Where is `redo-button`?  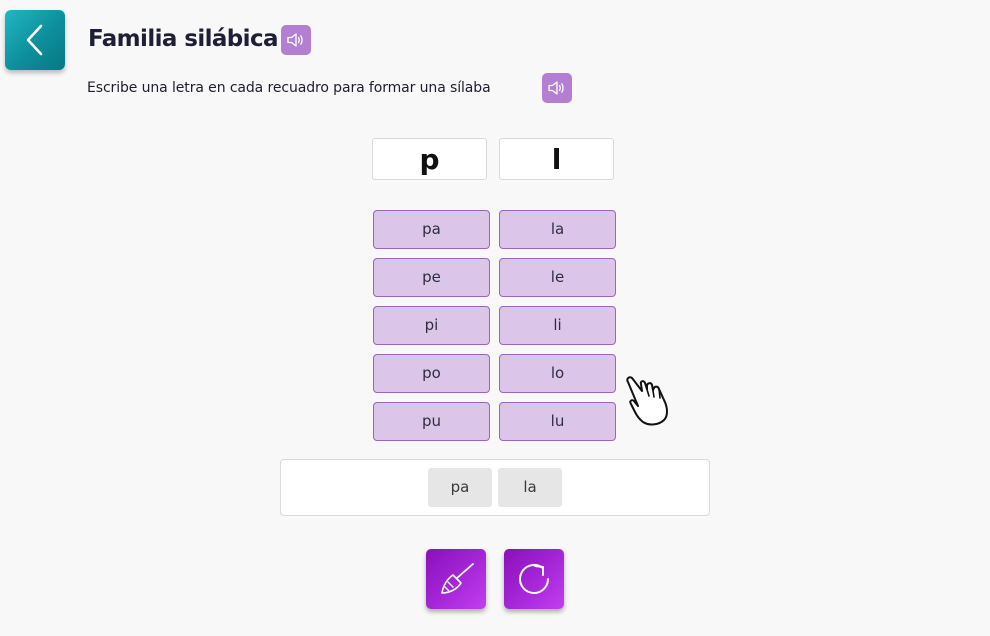 redo-button is located at coordinates (534, 579).